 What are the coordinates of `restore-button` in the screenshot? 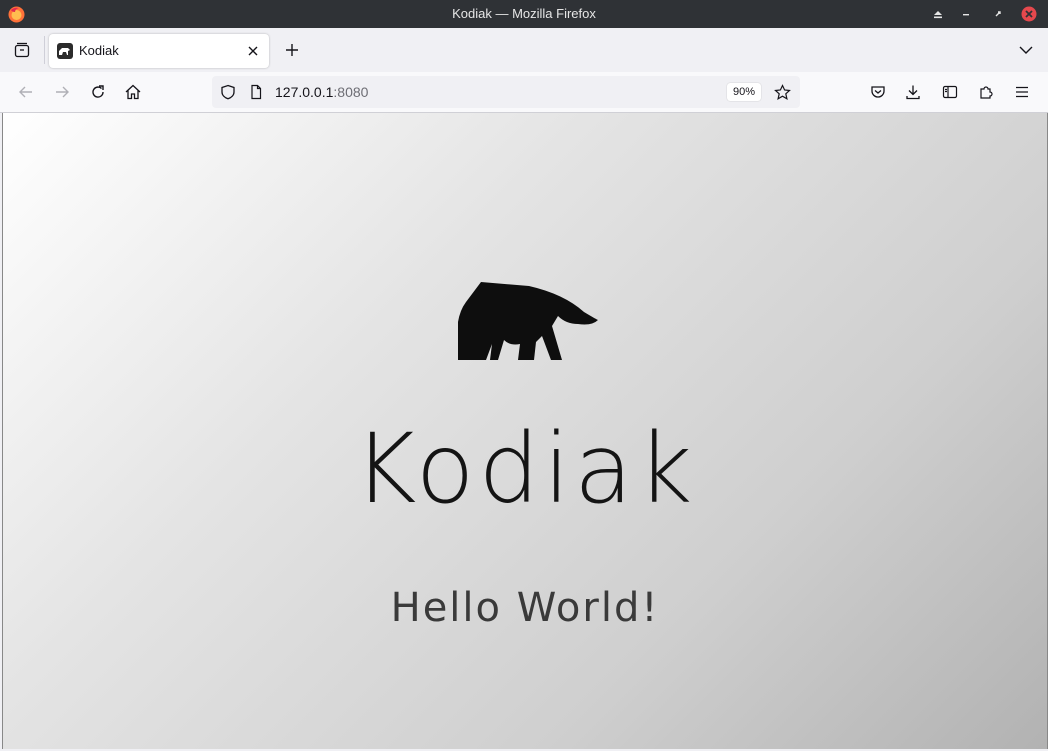 It's located at (998, 14).